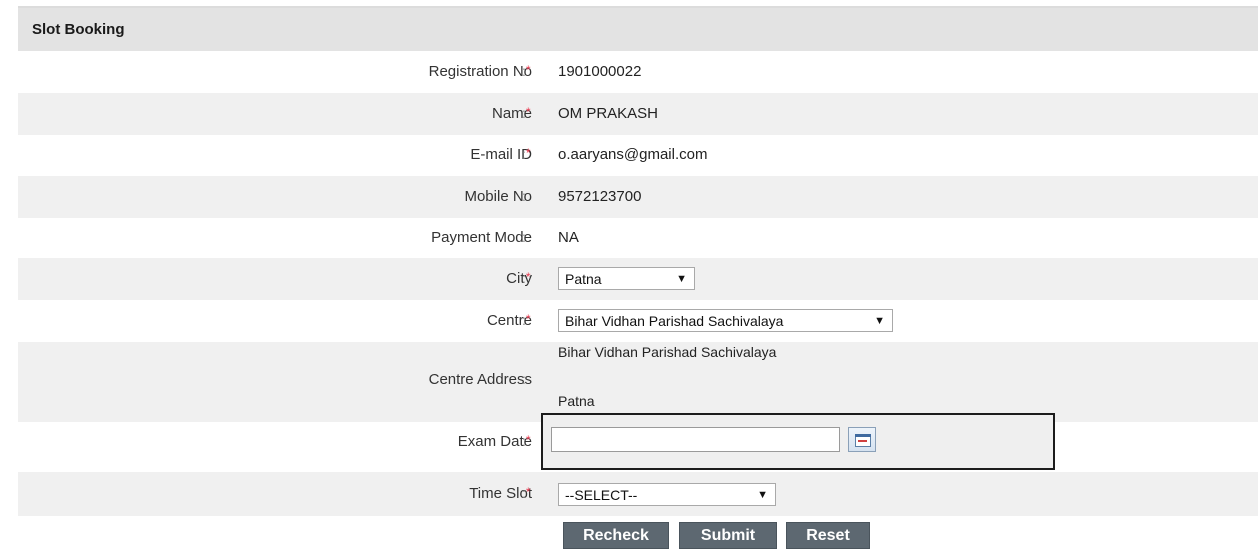  I want to click on centre-address-line2: Patna, so click(576, 401).